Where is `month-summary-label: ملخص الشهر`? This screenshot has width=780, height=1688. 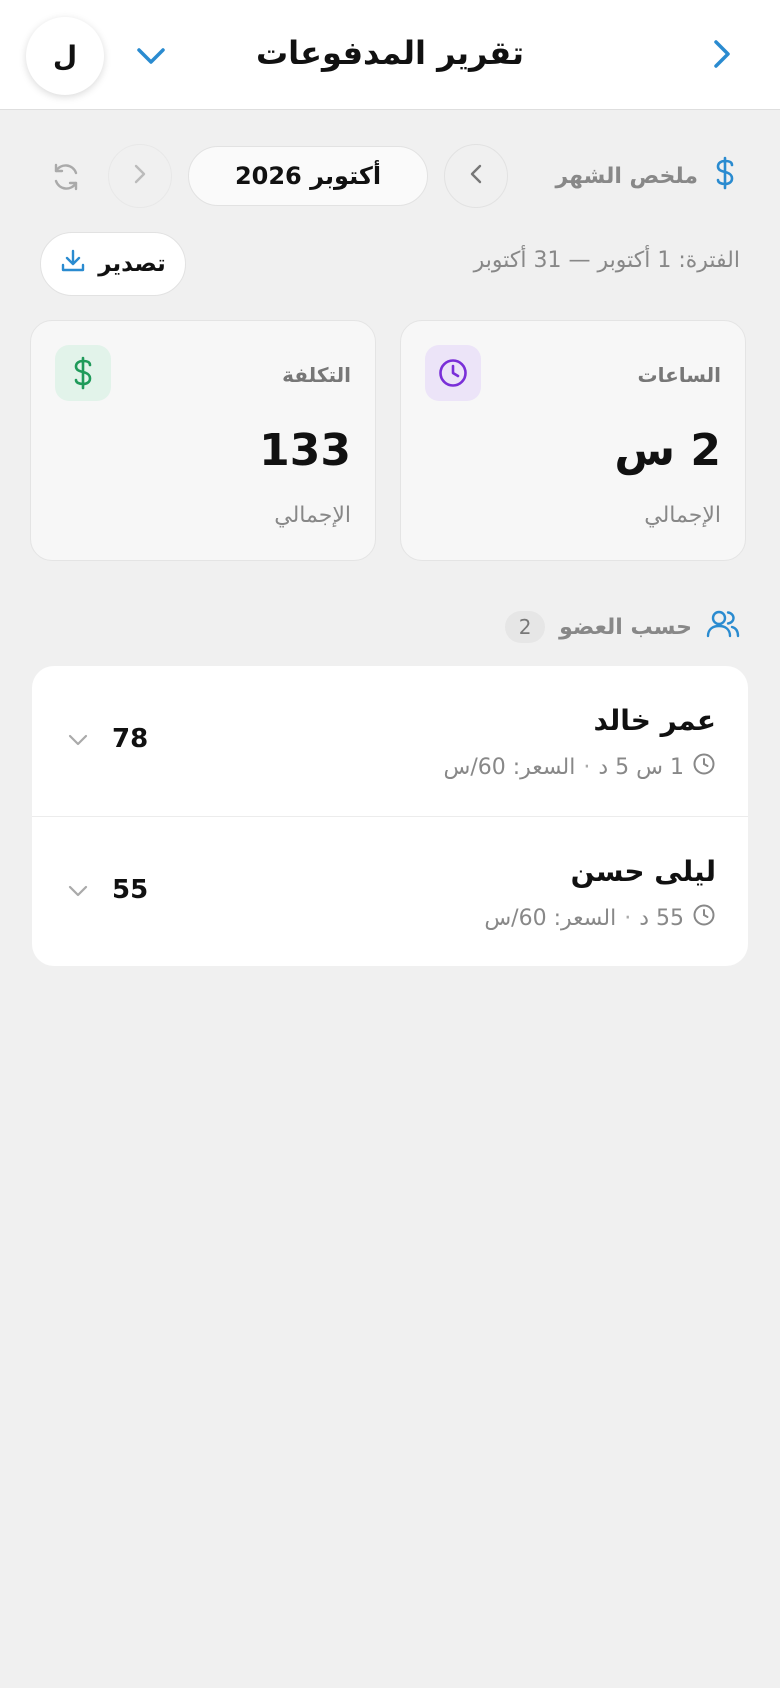
month-summary-label: ملخص الشهر is located at coordinates (626, 176).